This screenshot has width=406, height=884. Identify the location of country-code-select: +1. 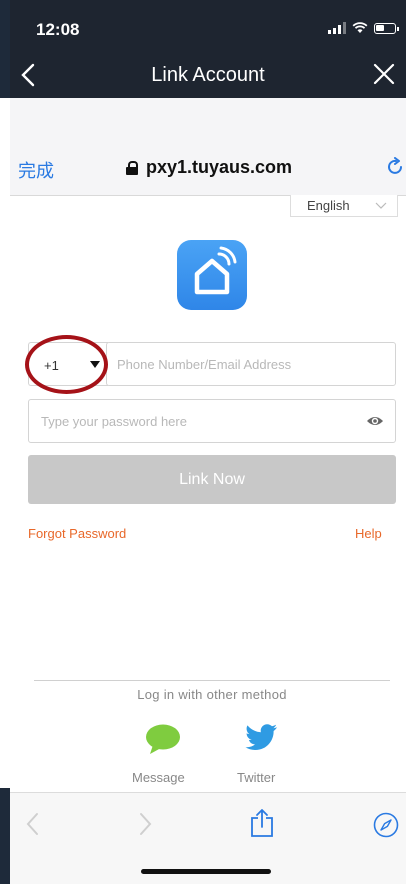
(71, 365).